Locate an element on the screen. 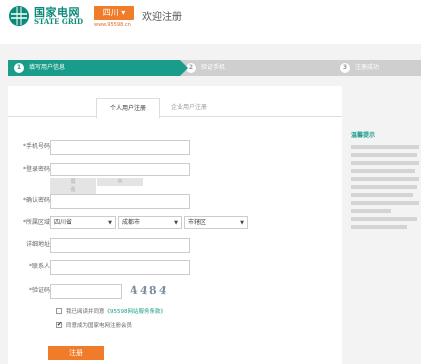 The width and height of the screenshot is (421, 364). password-label: *登录密码: is located at coordinates (37, 169).